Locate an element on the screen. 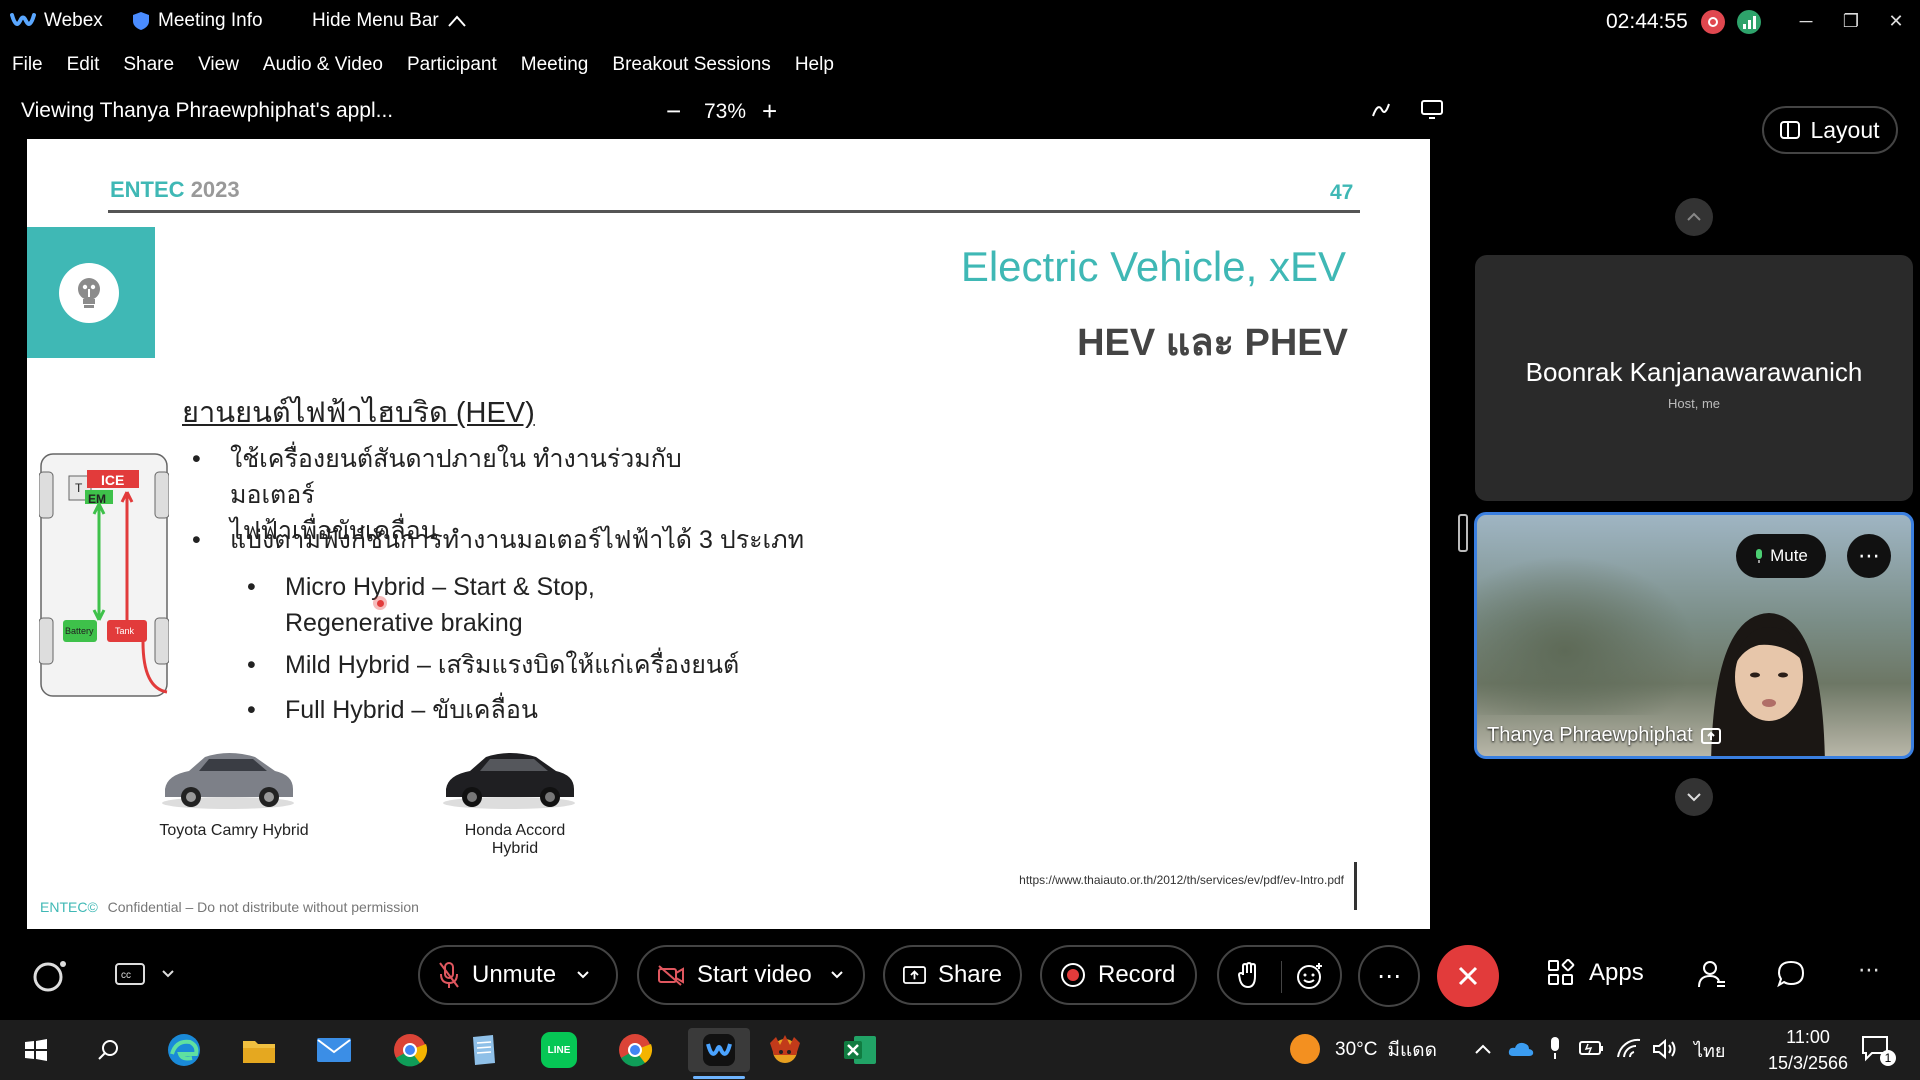 The height and width of the screenshot is (1080, 1920). car-caption-honda: Honda Accord Hybrid is located at coordinates (515, 839).